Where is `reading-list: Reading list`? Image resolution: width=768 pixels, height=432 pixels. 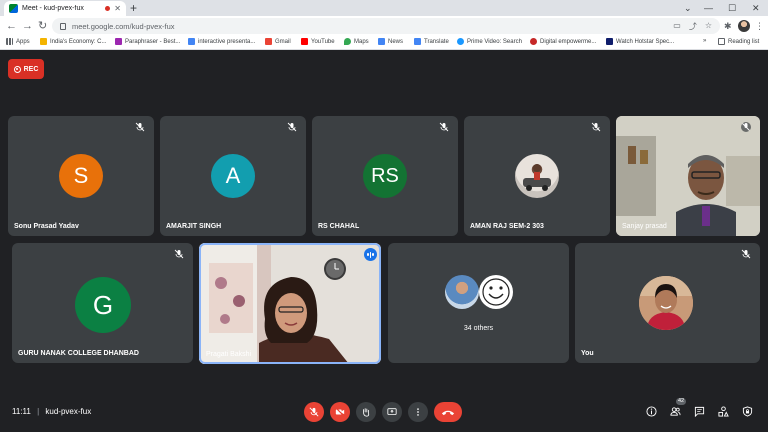
reading-list: Reading list is located at coordinates (738, 41).